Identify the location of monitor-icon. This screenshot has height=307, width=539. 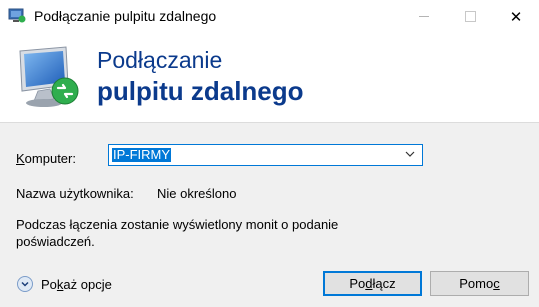
(49, 76).